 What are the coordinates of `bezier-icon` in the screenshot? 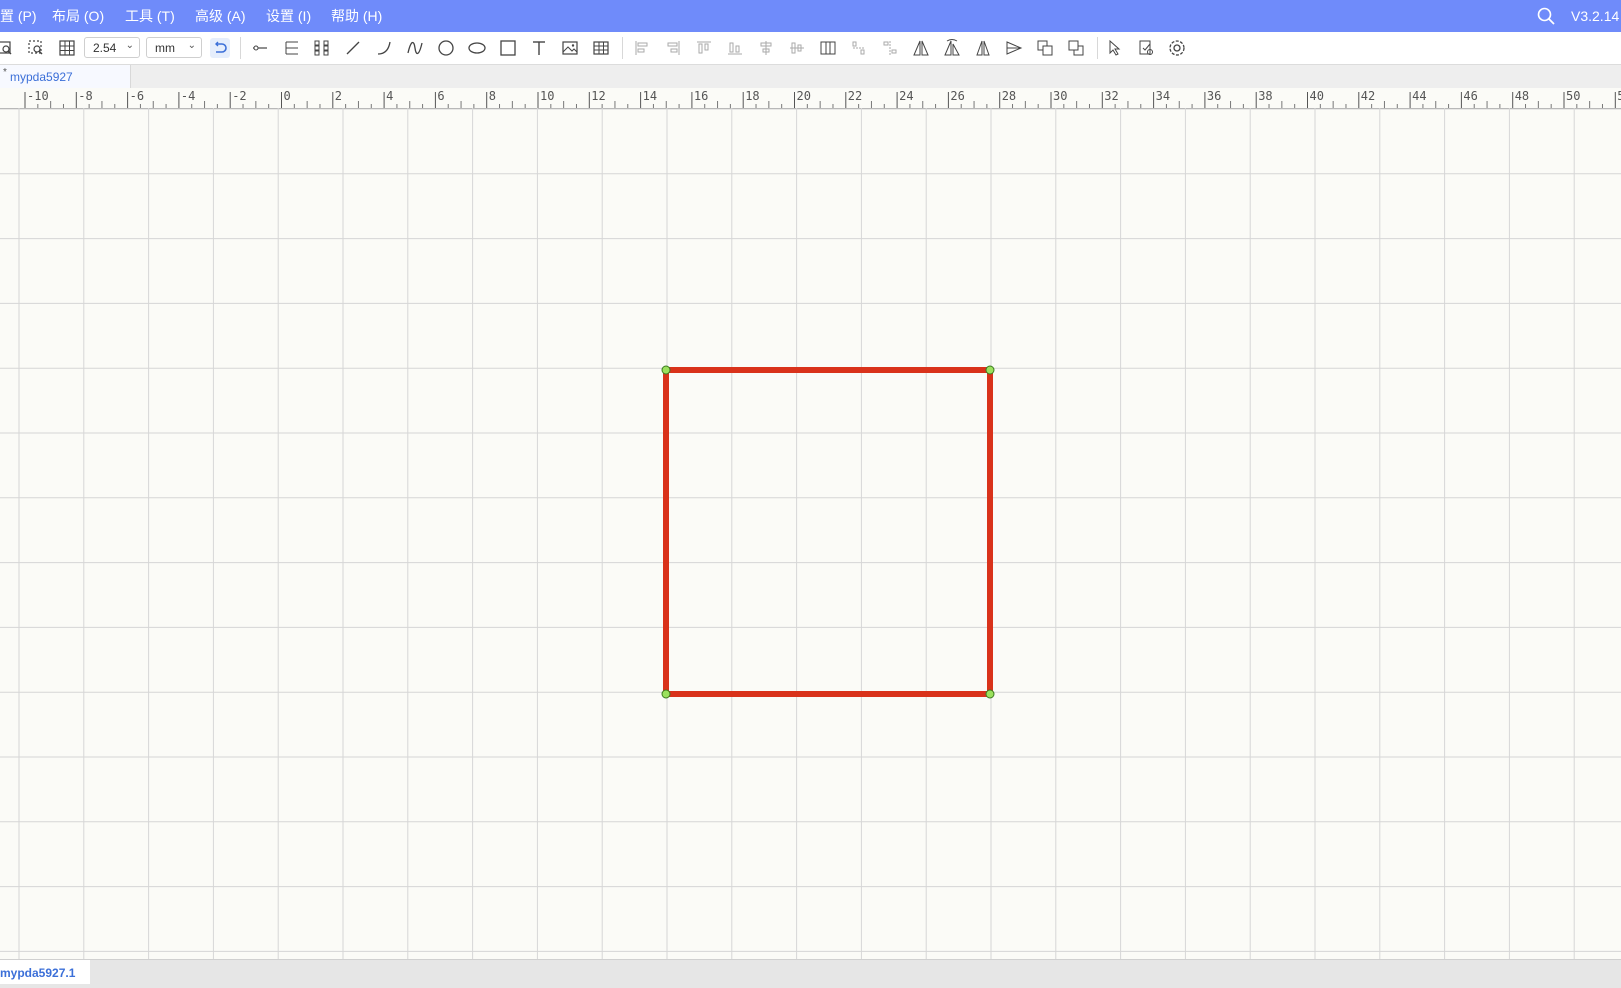 It's located at (415, 48).